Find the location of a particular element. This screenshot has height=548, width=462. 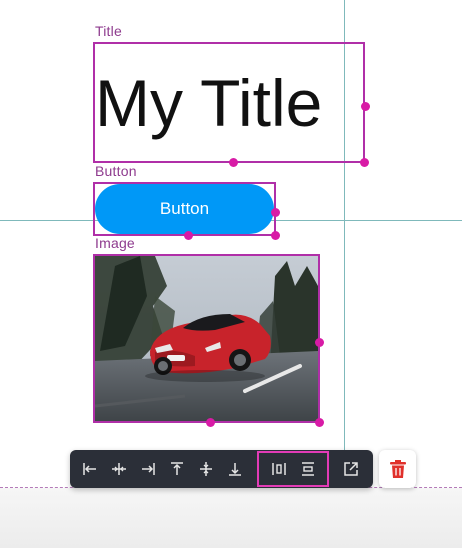

align-vertical-center-button is located at coordinates (206, 469).